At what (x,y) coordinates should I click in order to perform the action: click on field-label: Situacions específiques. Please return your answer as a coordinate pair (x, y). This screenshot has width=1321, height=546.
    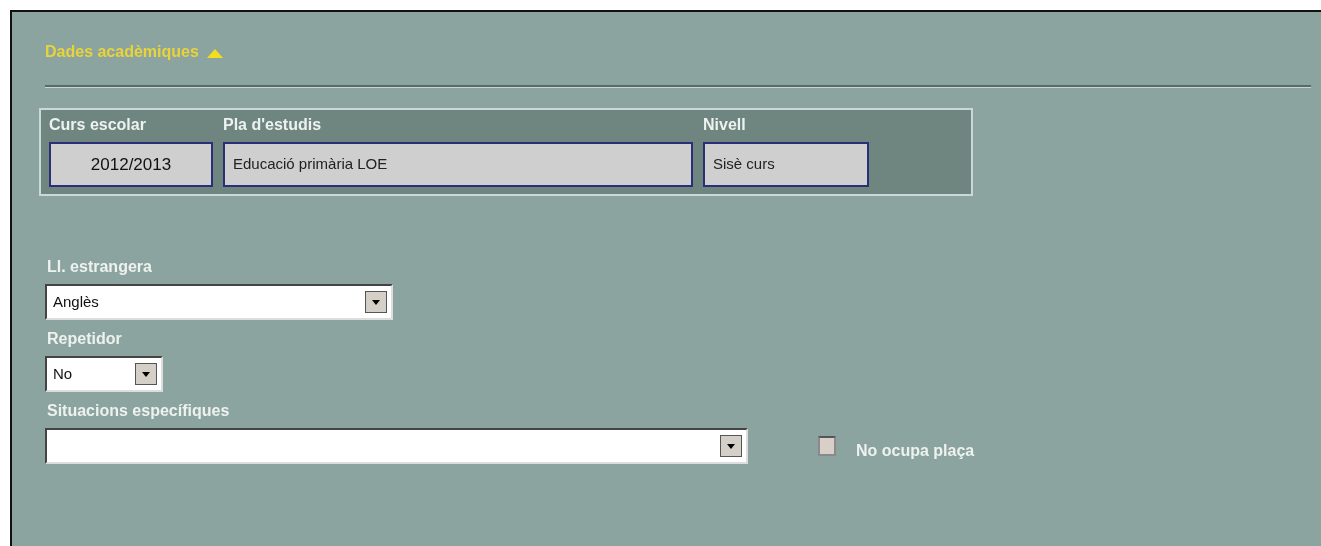
    Looking at the image, I should click on (139, 411).